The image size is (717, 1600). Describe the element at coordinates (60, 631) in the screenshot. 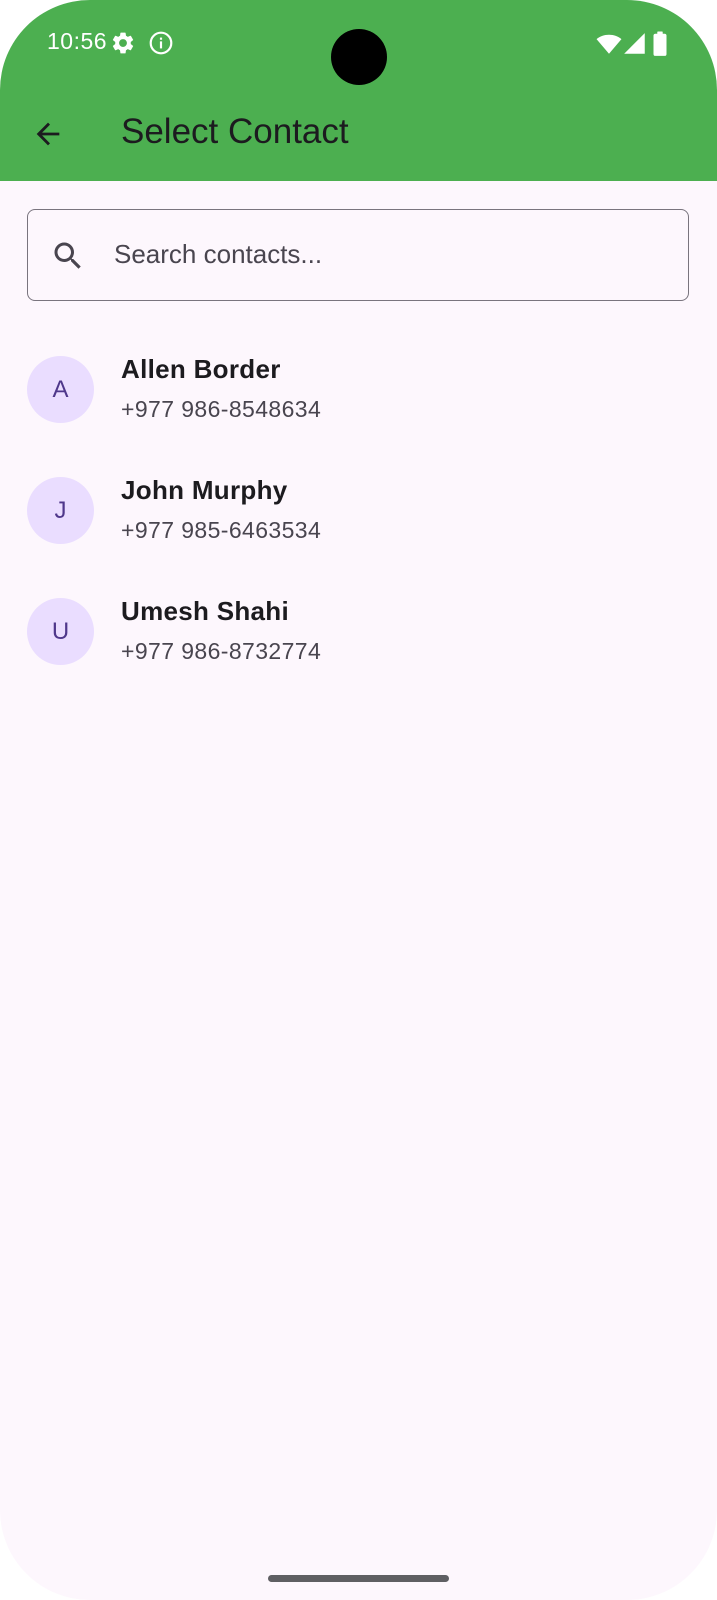

I see `avatar: U` at that location.